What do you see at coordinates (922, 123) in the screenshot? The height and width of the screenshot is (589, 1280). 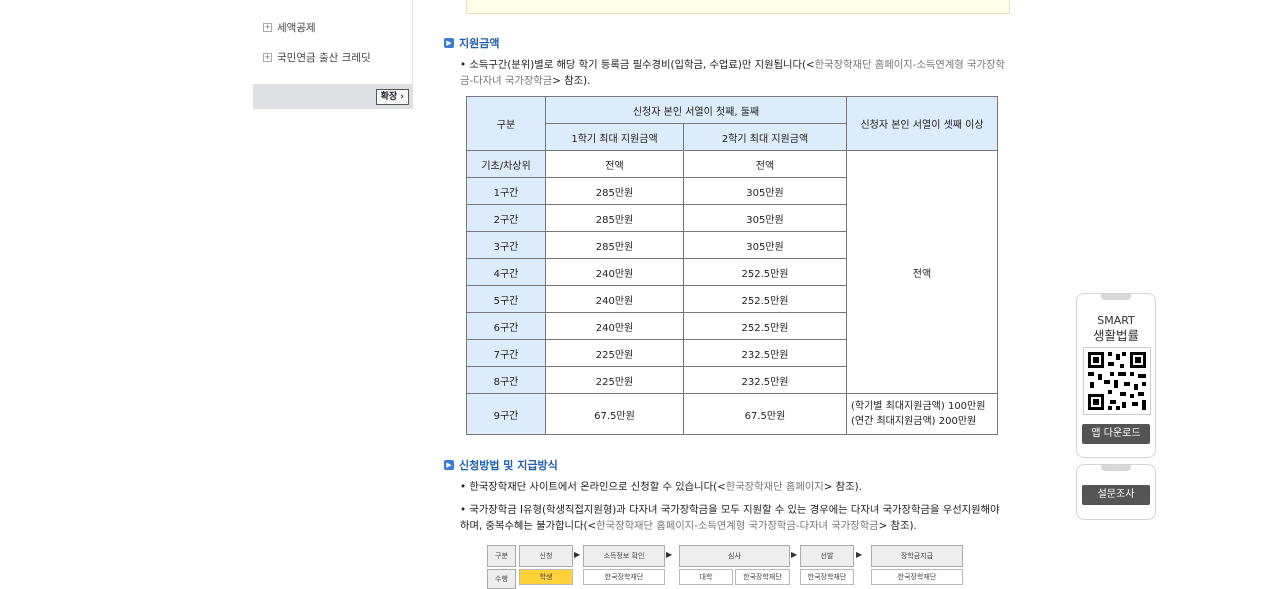 I see `table-header-third: 신청자 본인 서열이 셋째 이상` at bounding box center [922, 123].